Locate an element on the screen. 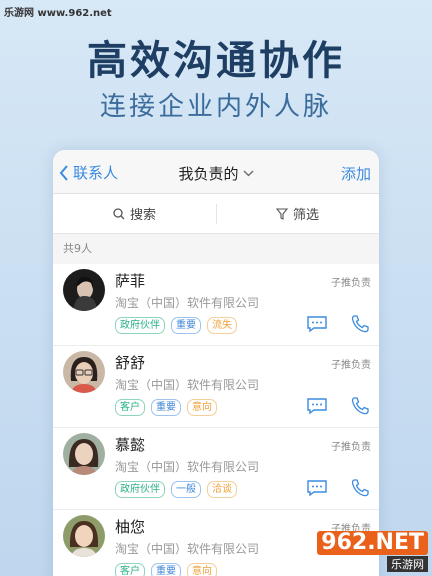  contact-name: 舒舒 is located at coordinates (130, 363).